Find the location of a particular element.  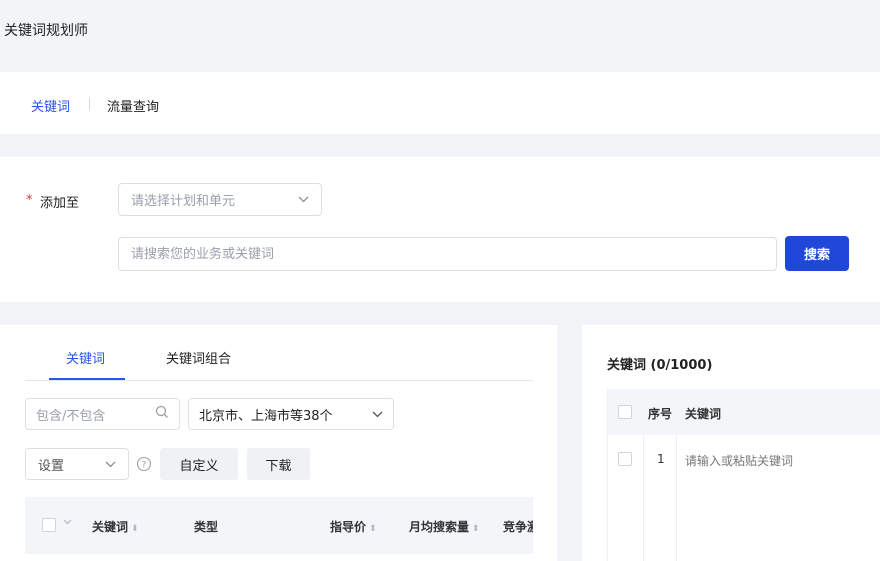

table-border is located at coordinates (607, 475).